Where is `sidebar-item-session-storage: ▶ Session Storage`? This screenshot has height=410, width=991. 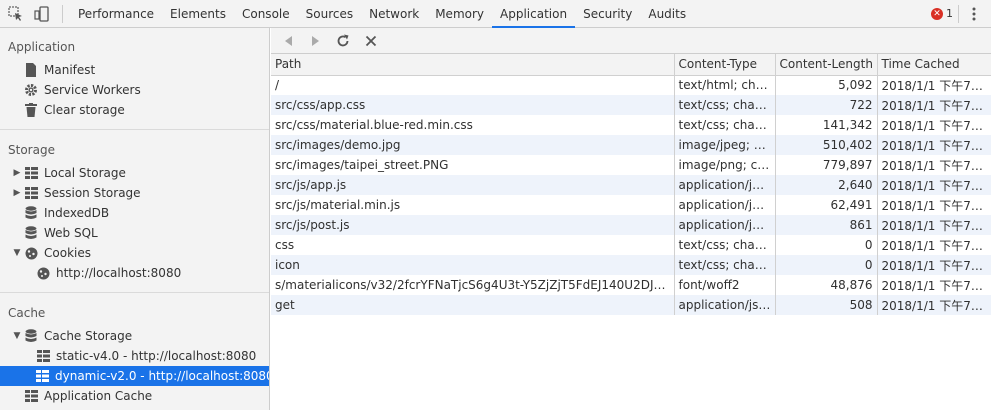 sidebar-item-session-storage: ▶ Session Storage is located at coordinates (134, 193).